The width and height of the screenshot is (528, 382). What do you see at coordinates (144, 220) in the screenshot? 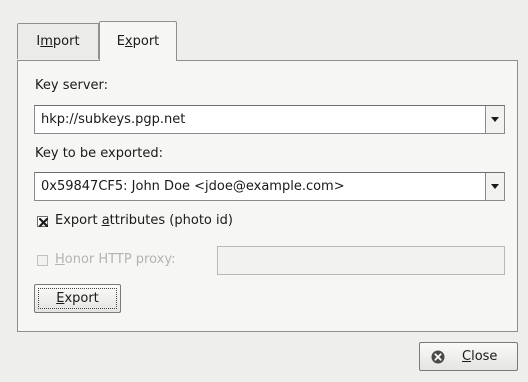
I see `export-attributes-label: Export attributes (photo id)` at bounding box center [144, 220].